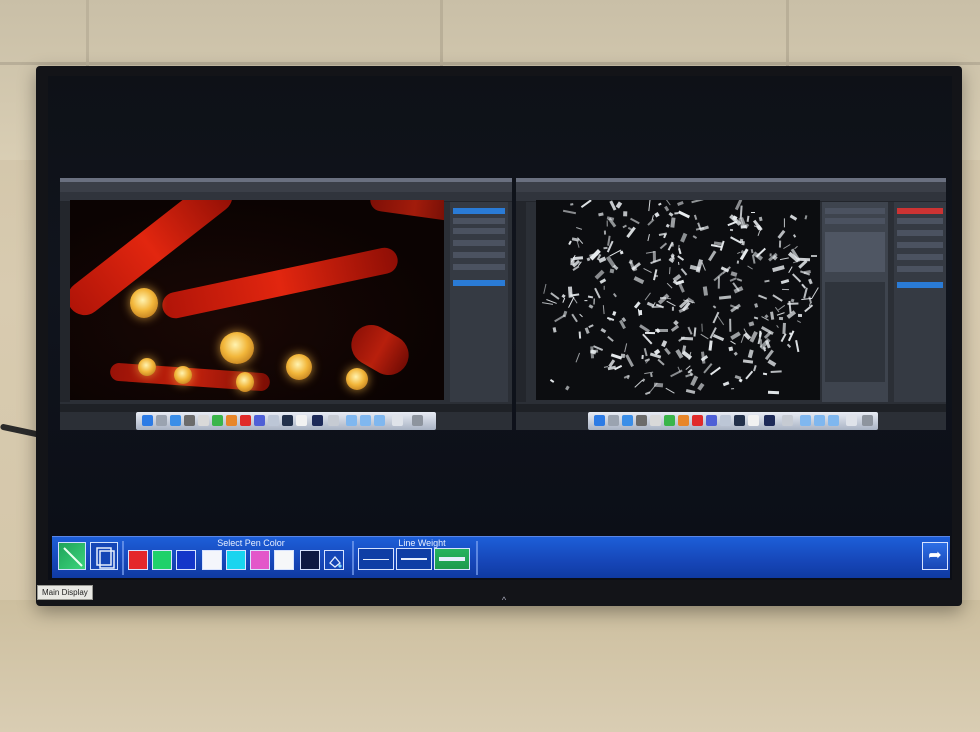 The image size is (980, 732). What do you see at coordinates (452, 559) in the screenshot?
I see `line-weight-thick` at bounding box center [452, 559].